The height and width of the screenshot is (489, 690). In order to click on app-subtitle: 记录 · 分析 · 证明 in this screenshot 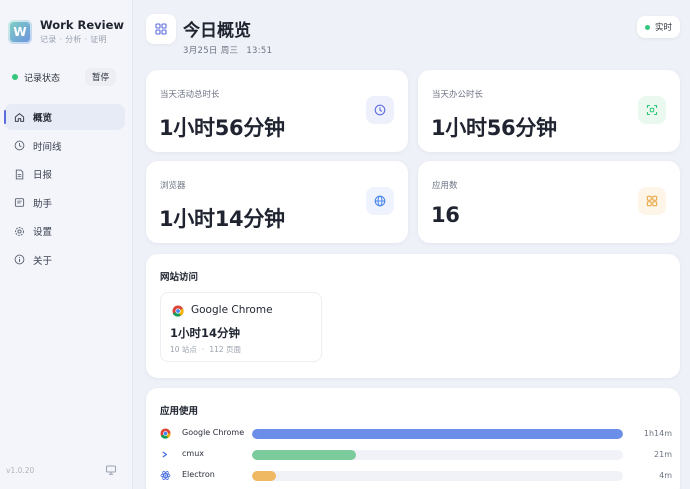, I will do `click(73, 39)`.